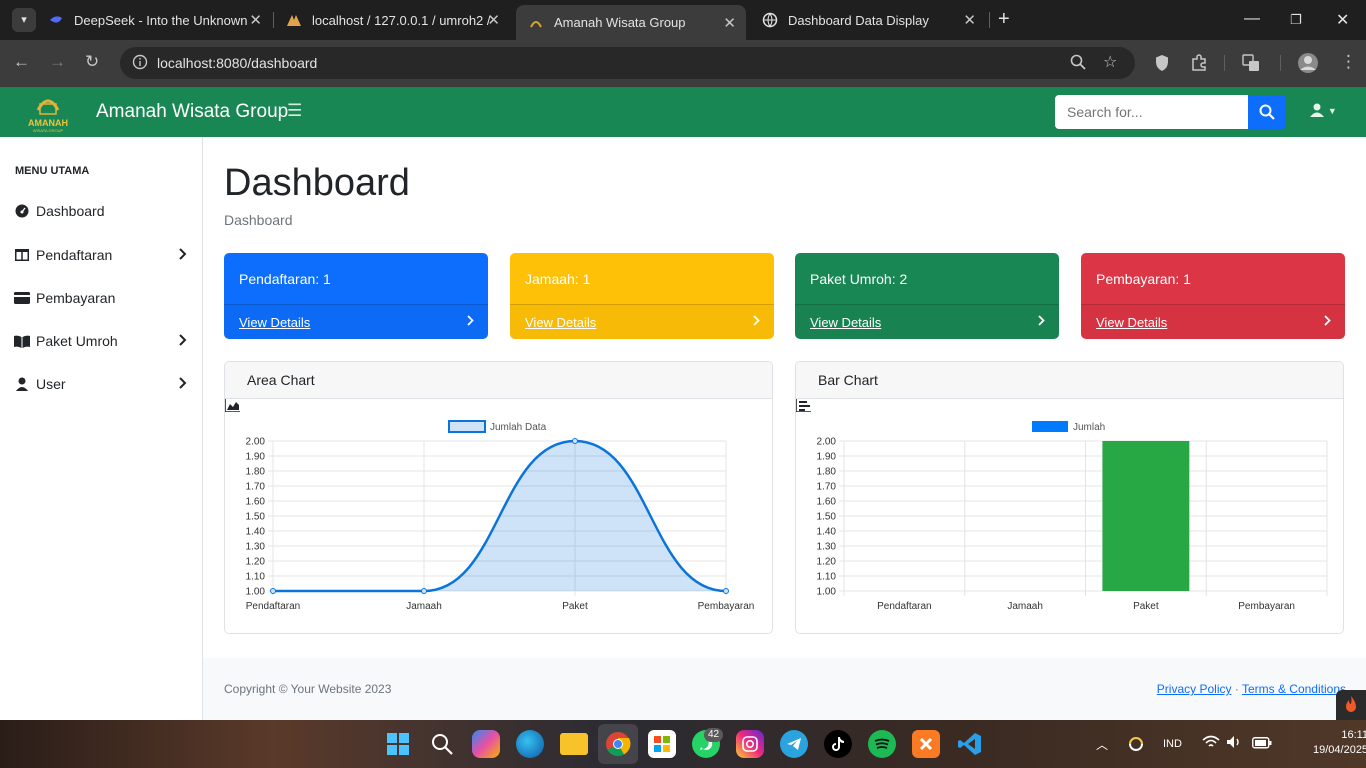 Image resolution: width=1366 pixels, height=768 pixels. What do you see at coordinates (154, 20) in the screenshot?
I see `tab-deepseek: DeepSeek - Into the Unknown ✕` at bounding box center [154, 20].